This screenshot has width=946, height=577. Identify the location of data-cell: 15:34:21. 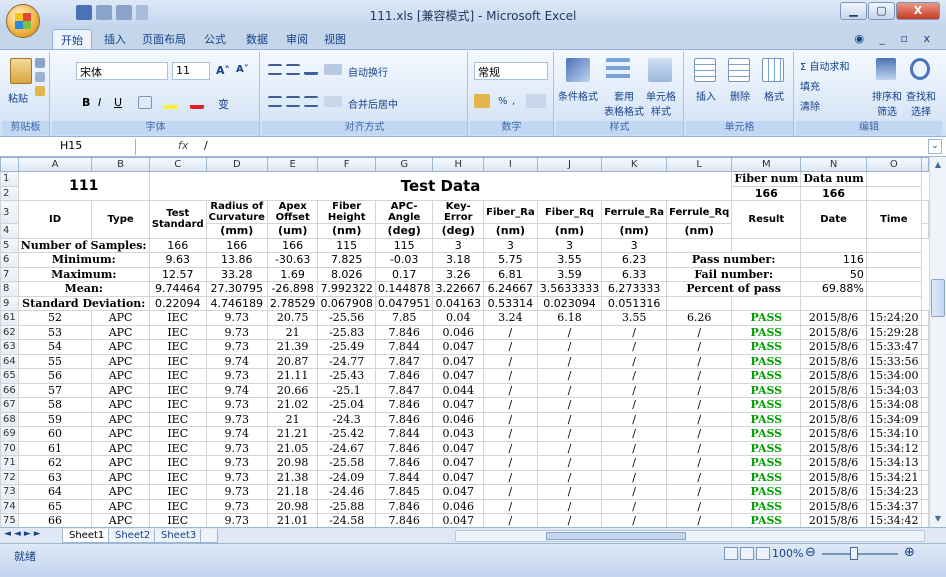
(893, 477).